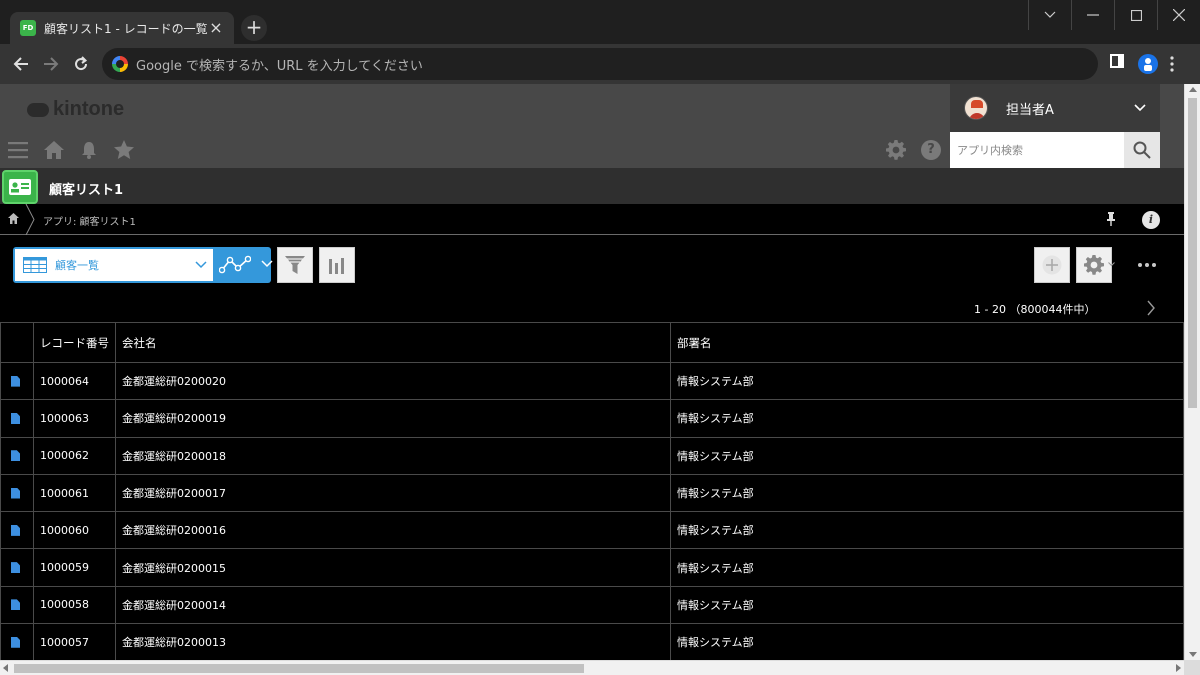 This screenshot has height=675, width=1200. I want to click on minimize-icon, so click(1093, 15).